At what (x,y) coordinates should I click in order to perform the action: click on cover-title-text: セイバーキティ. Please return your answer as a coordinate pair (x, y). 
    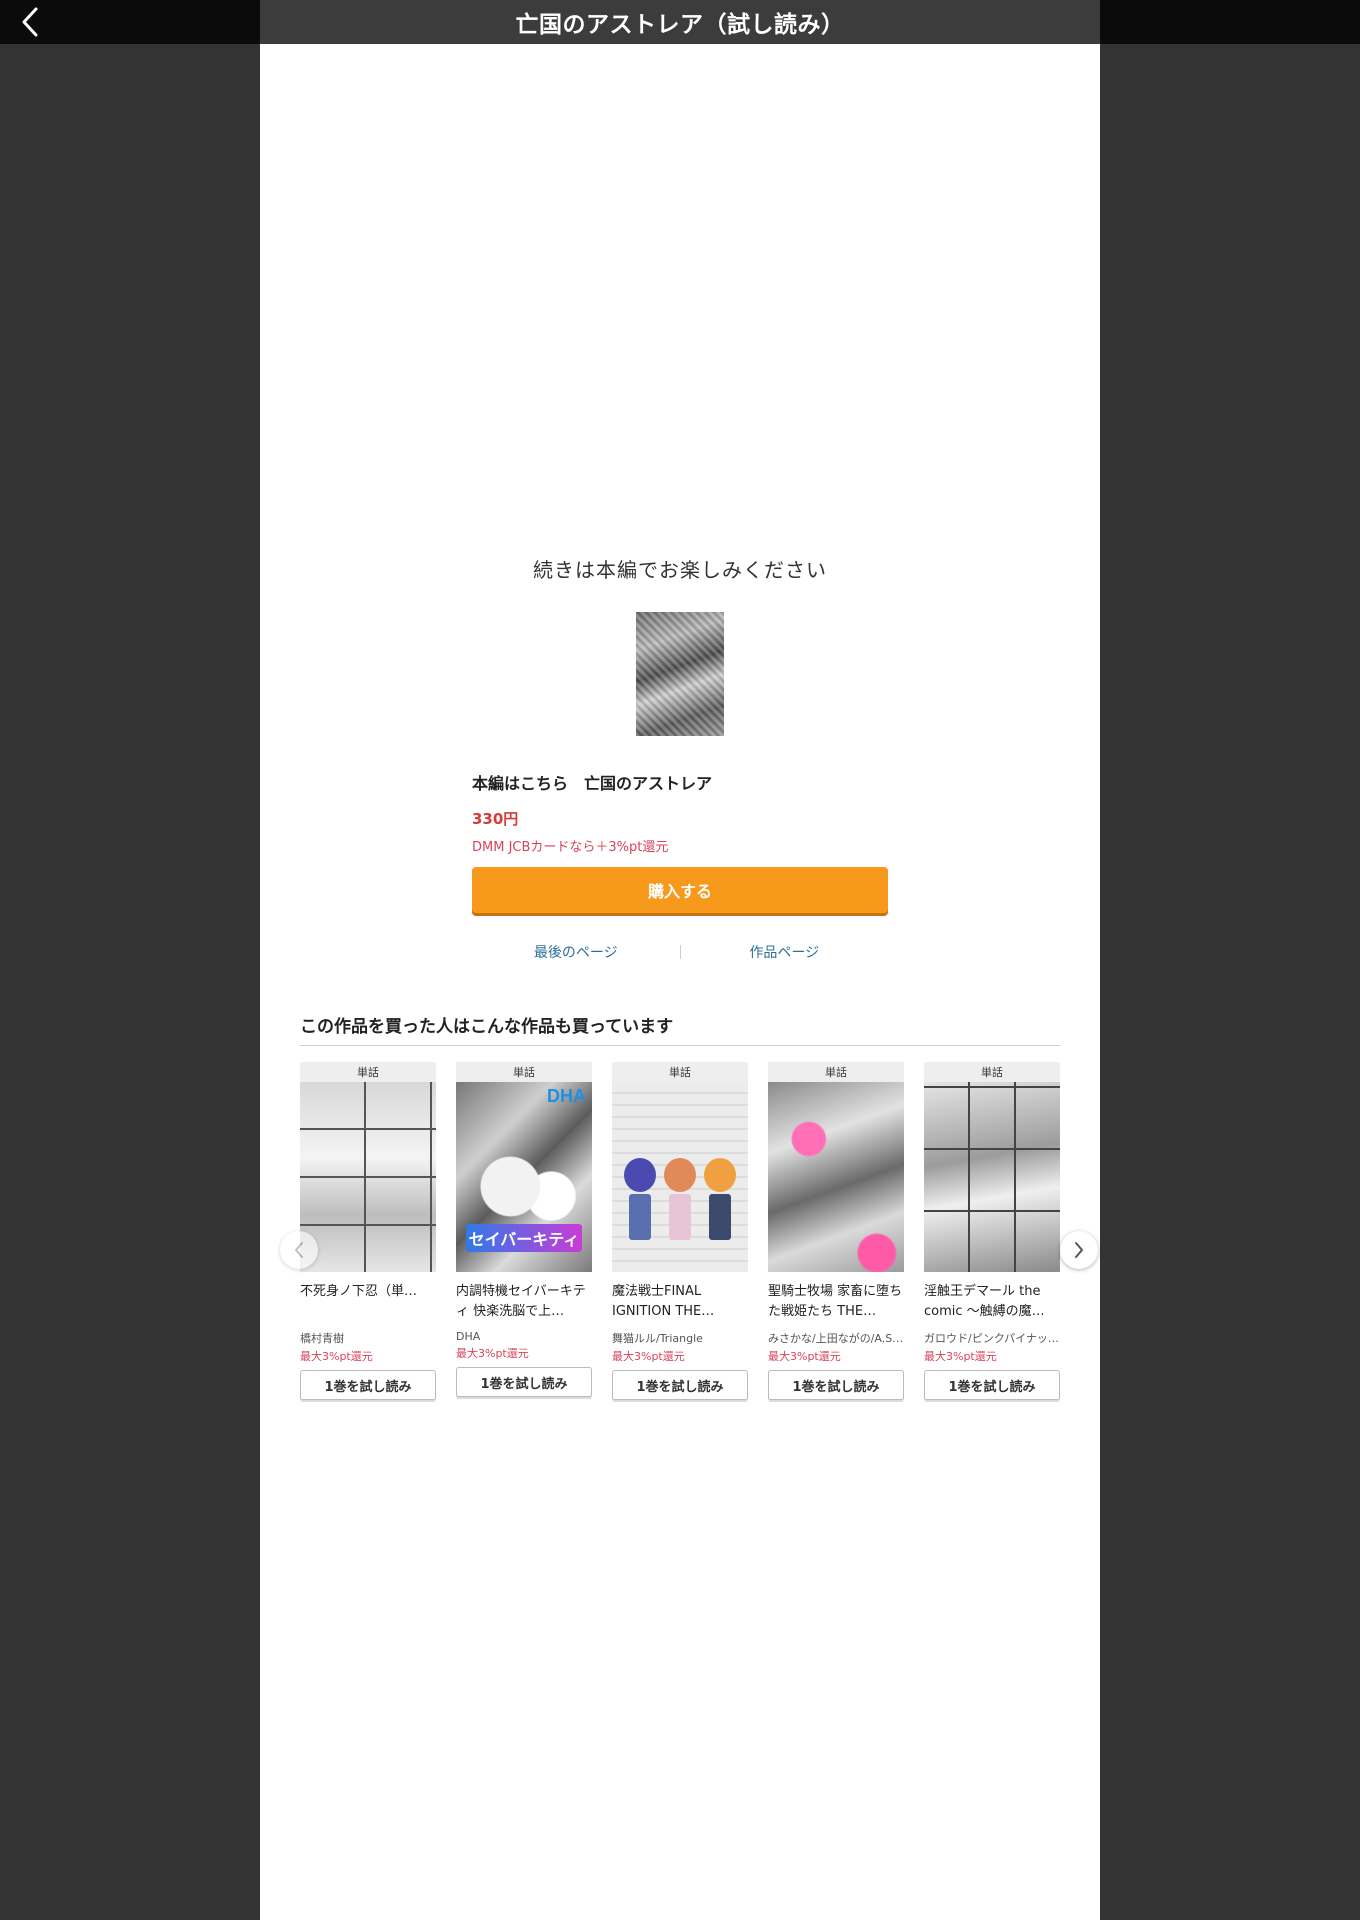
    Looking at the image, I should click on (524, 1238).